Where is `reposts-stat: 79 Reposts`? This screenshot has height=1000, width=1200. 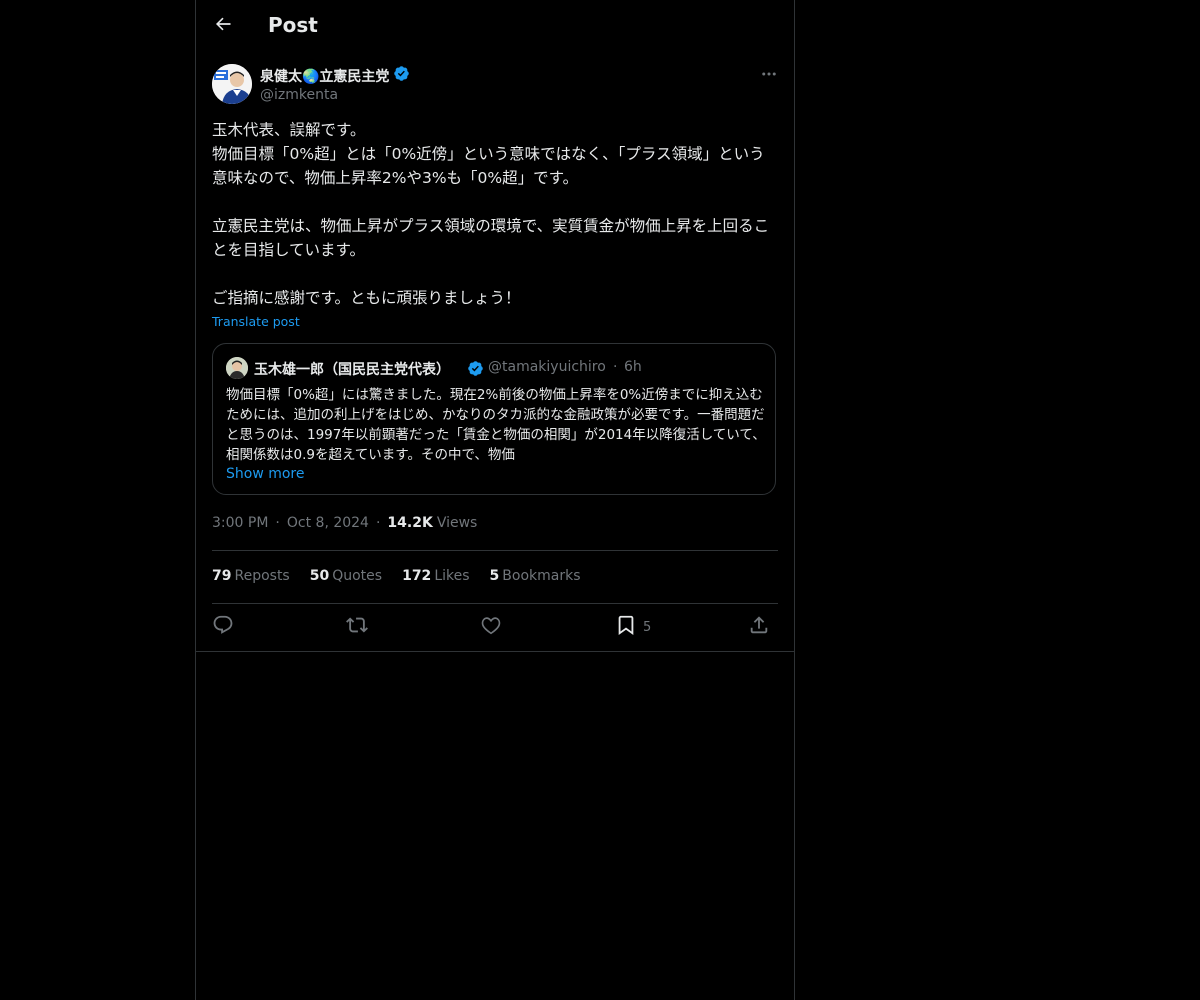
reposts-stat: 79 Reposts is located at coordinates (251, 576).